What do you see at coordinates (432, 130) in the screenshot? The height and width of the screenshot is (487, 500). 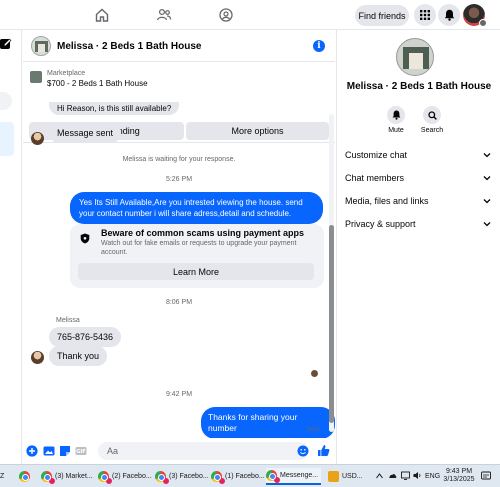 I see `search-label: Search` at bounding box center [432, 130].